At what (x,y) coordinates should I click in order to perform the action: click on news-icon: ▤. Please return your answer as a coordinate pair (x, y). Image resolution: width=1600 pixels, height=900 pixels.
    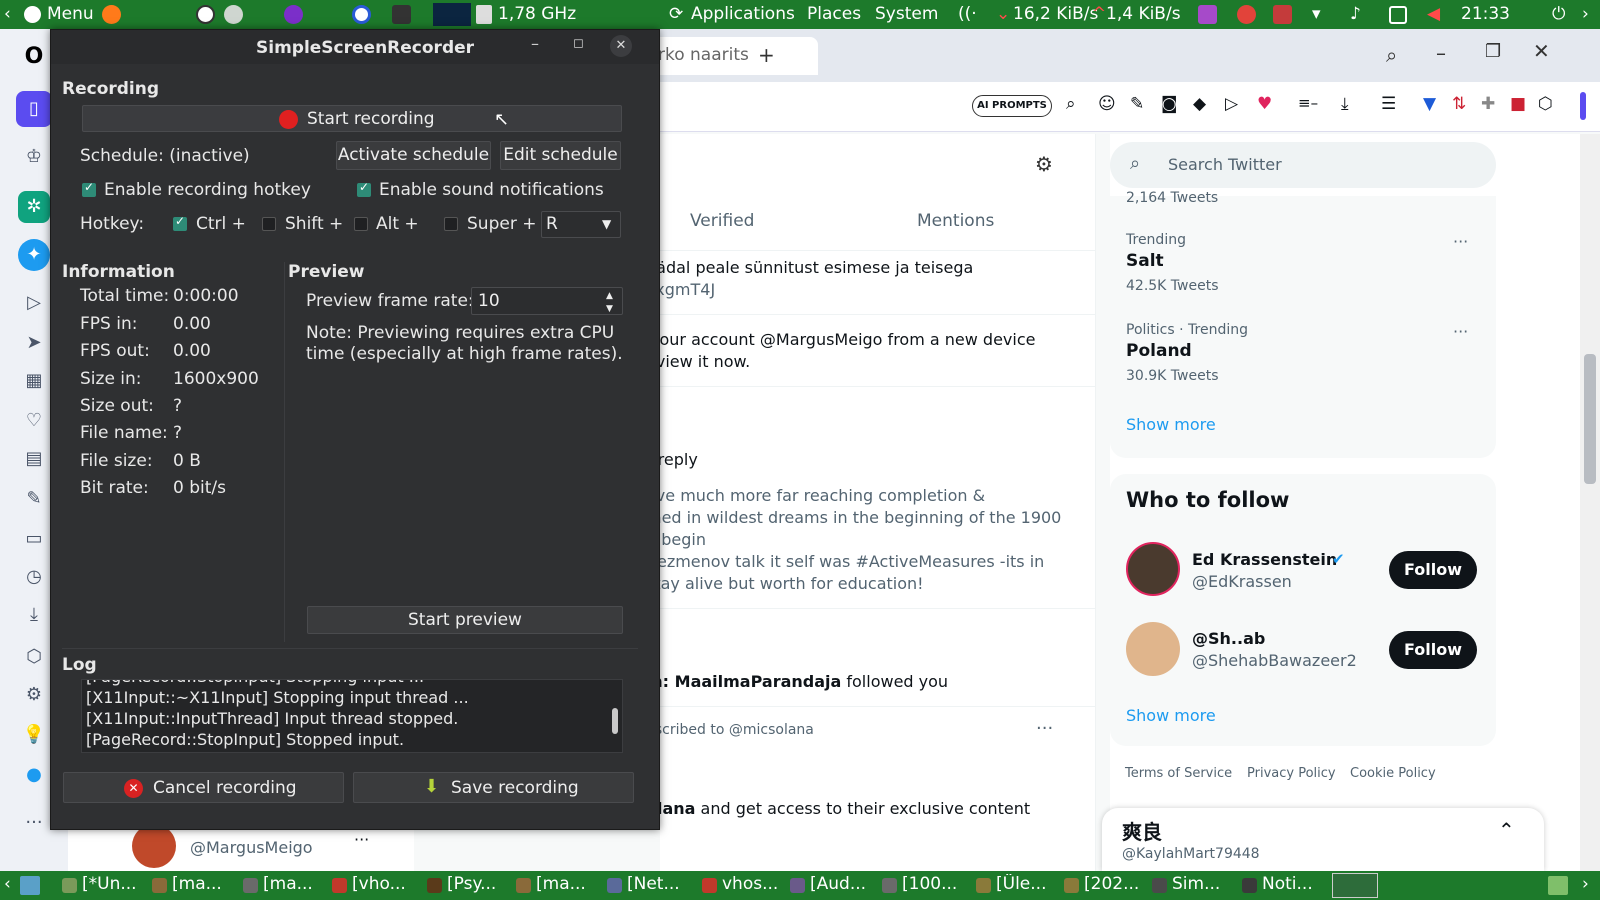
    Looking at the image, I should click on (34, 459).